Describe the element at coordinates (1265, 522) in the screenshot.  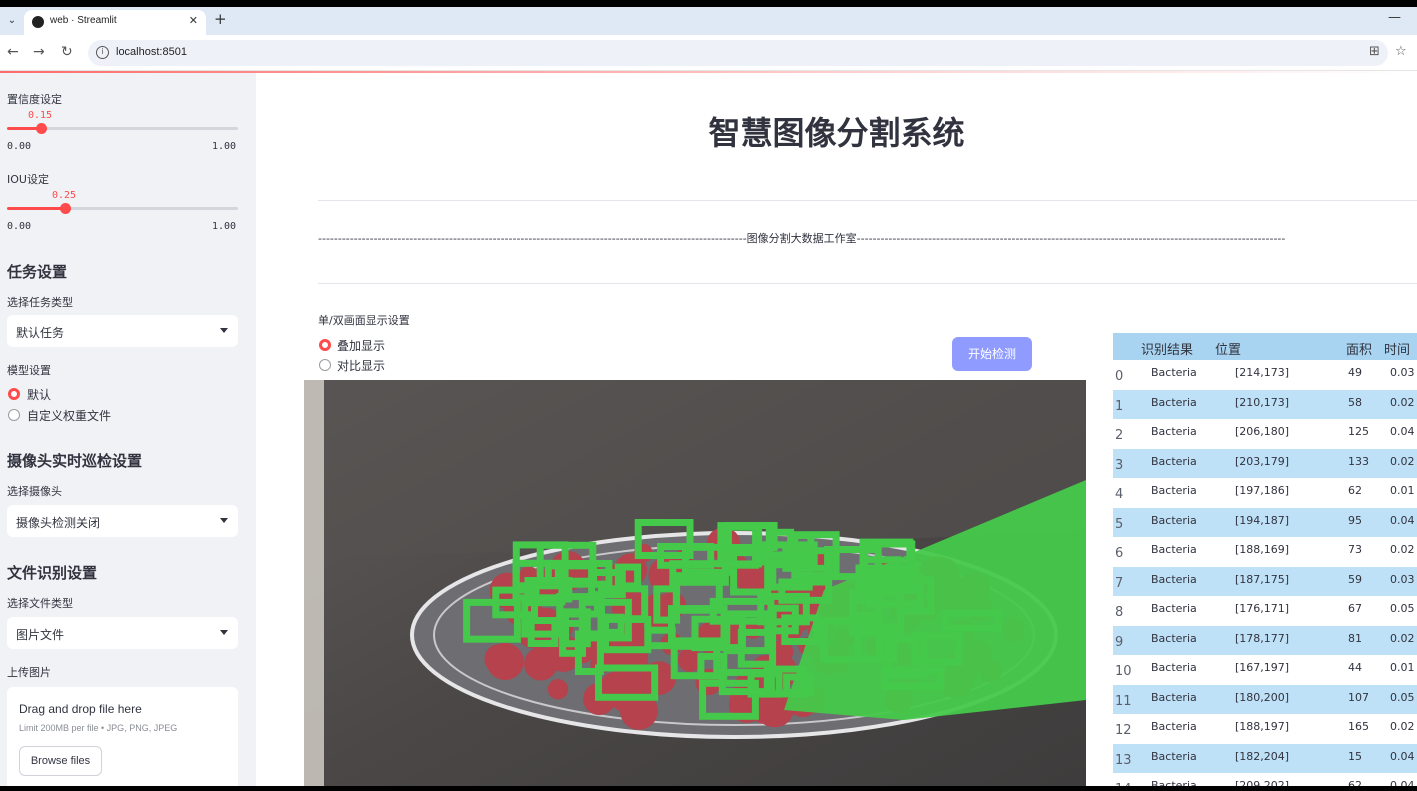
I see `table-row: 5 Bacteria [194,187] 95 0.04` at that location.